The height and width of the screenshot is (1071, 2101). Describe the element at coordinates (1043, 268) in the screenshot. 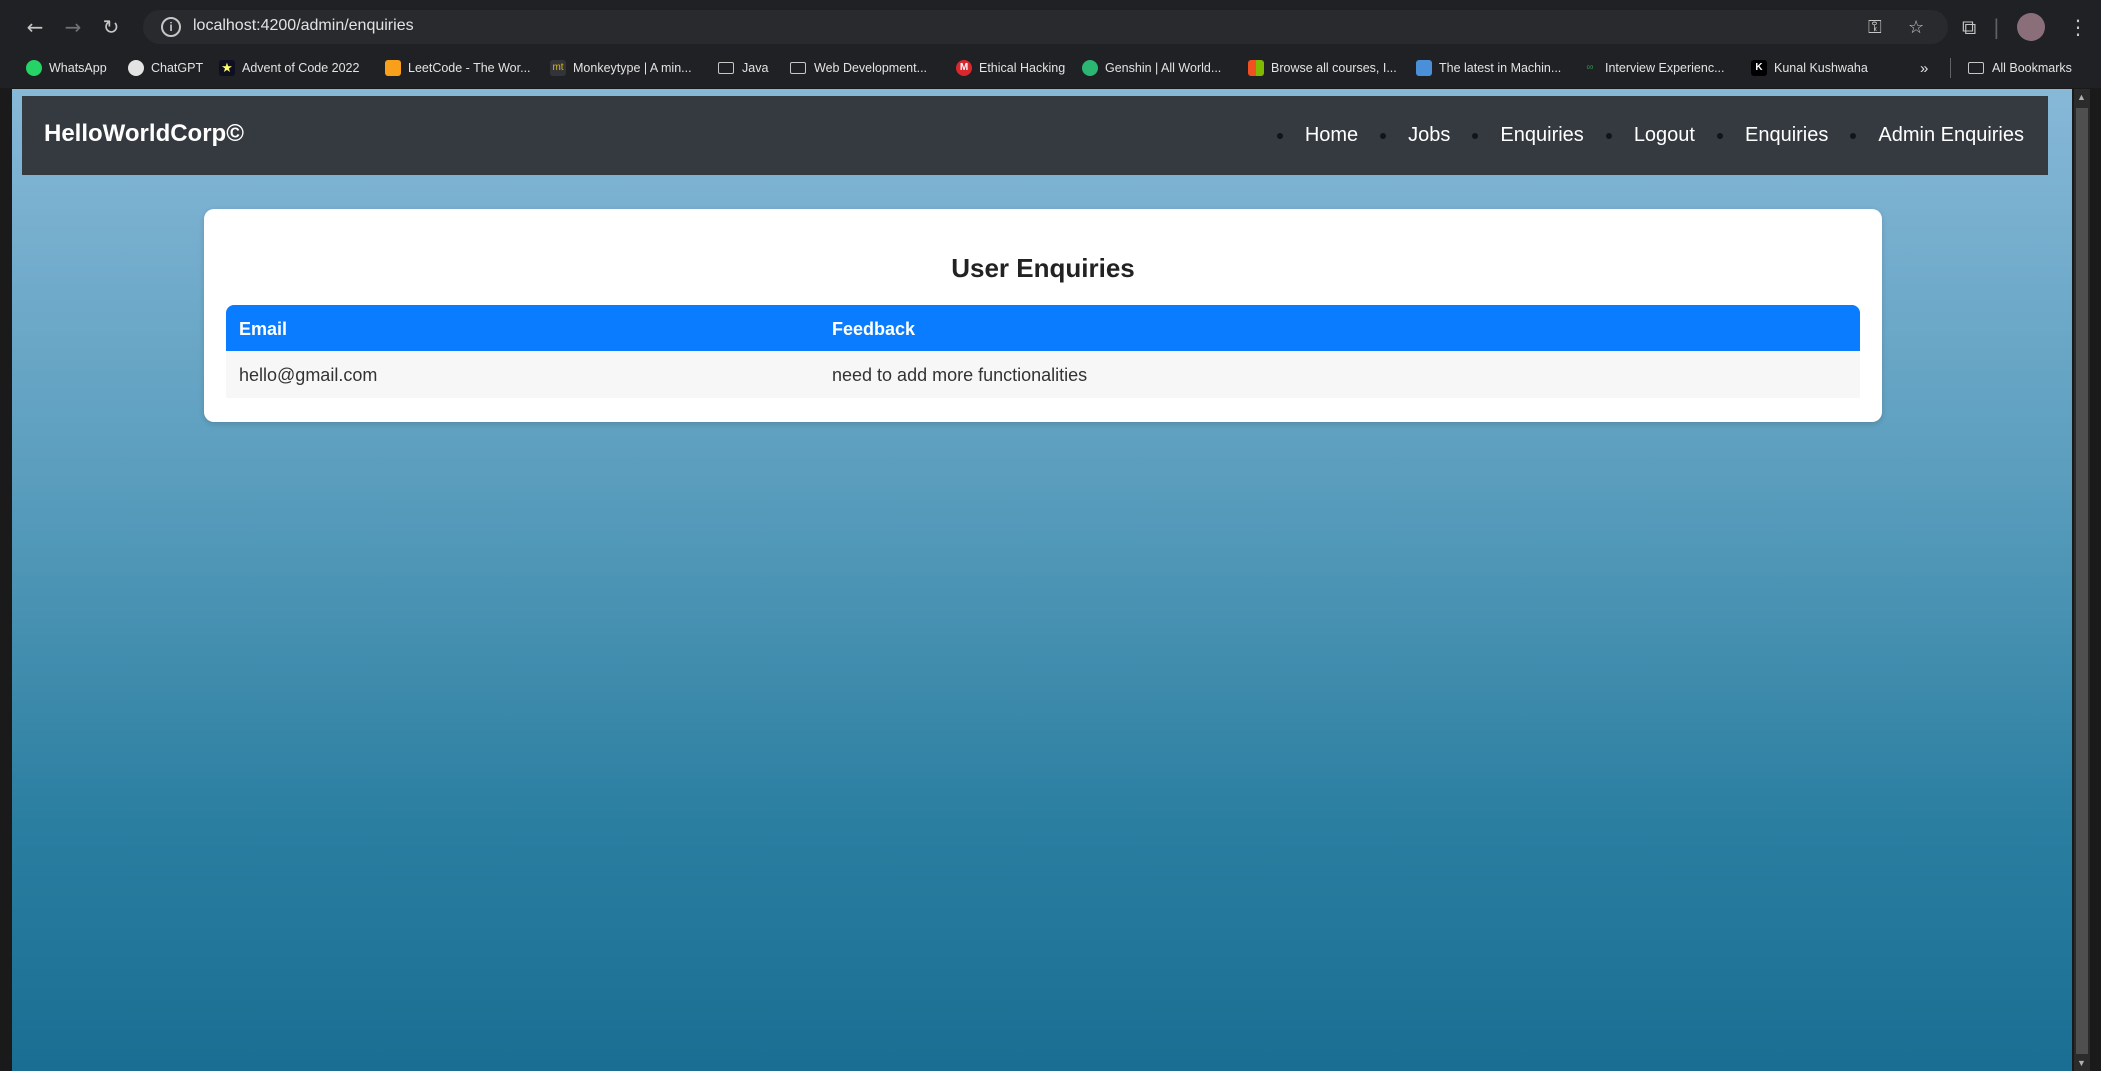

I see `page-title: User Enquiries` at that location.